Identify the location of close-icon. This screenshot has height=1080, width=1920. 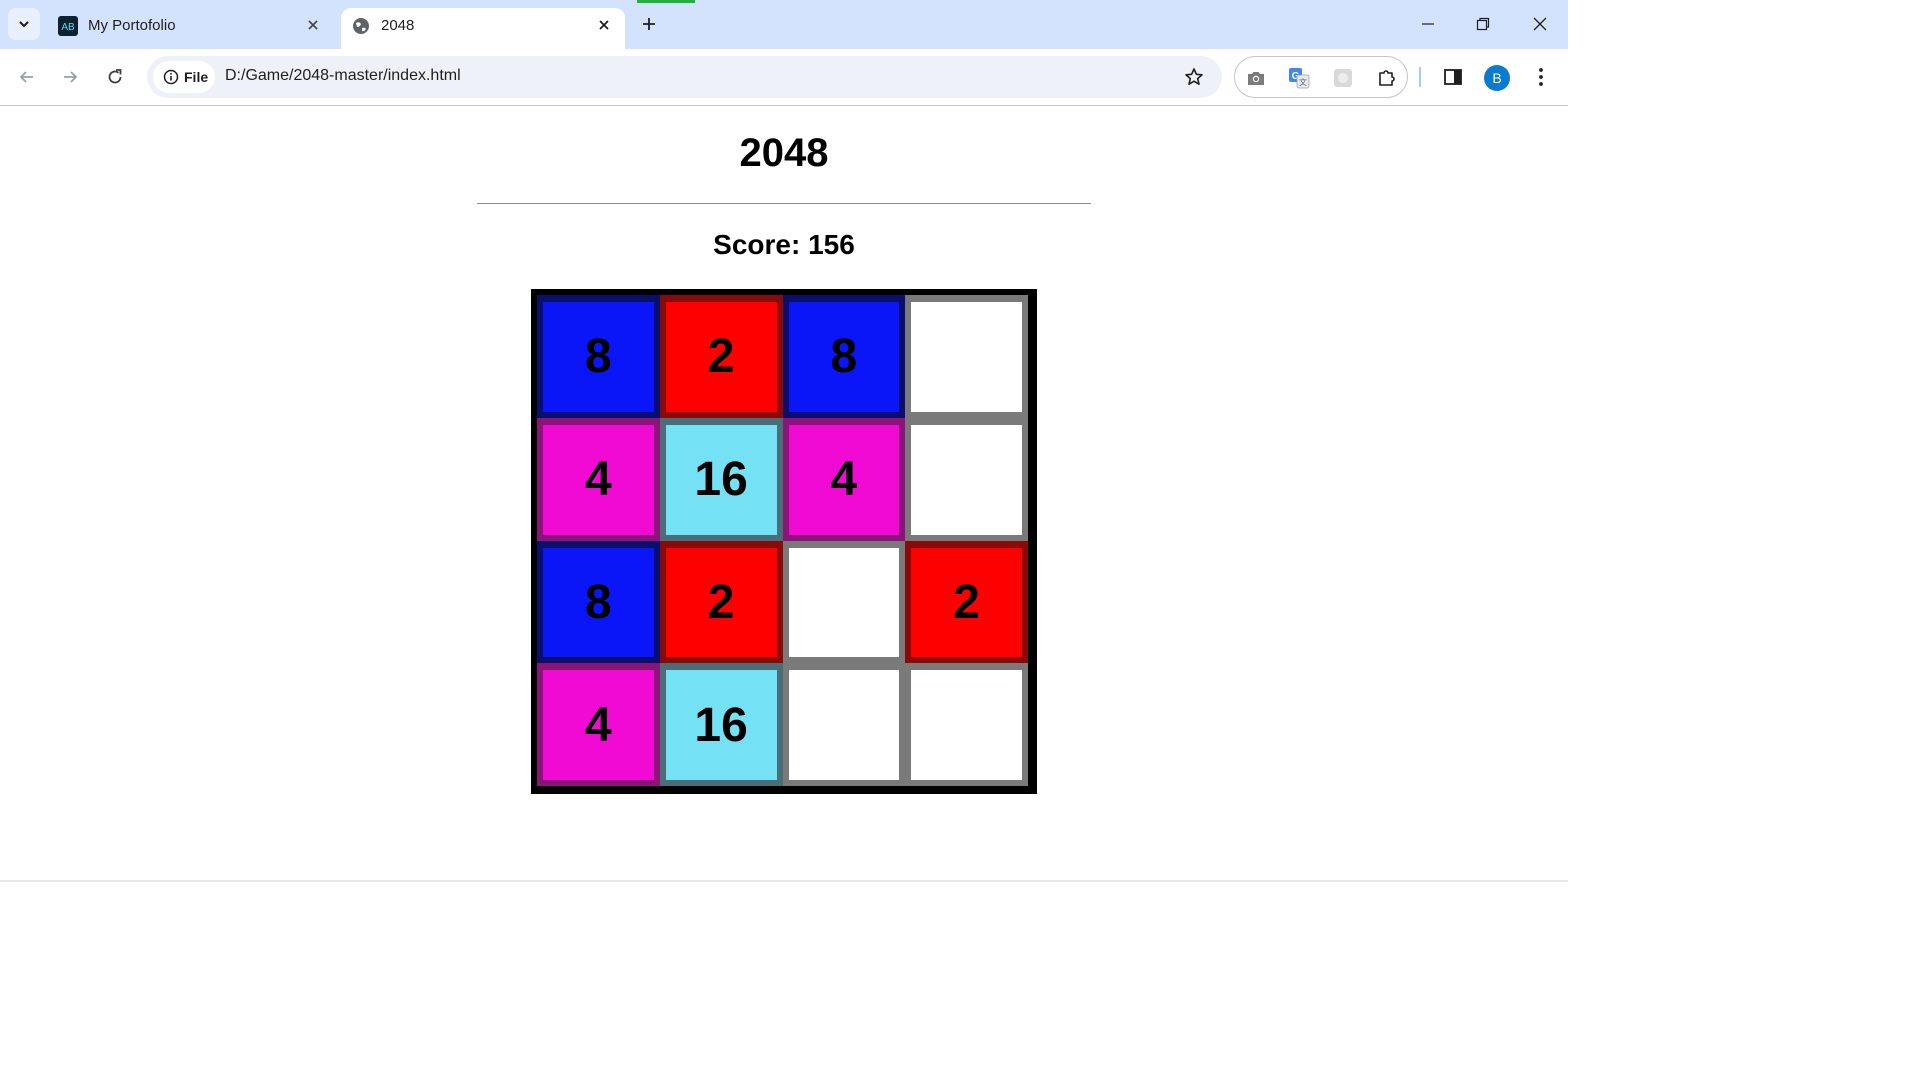
(1540, 24).